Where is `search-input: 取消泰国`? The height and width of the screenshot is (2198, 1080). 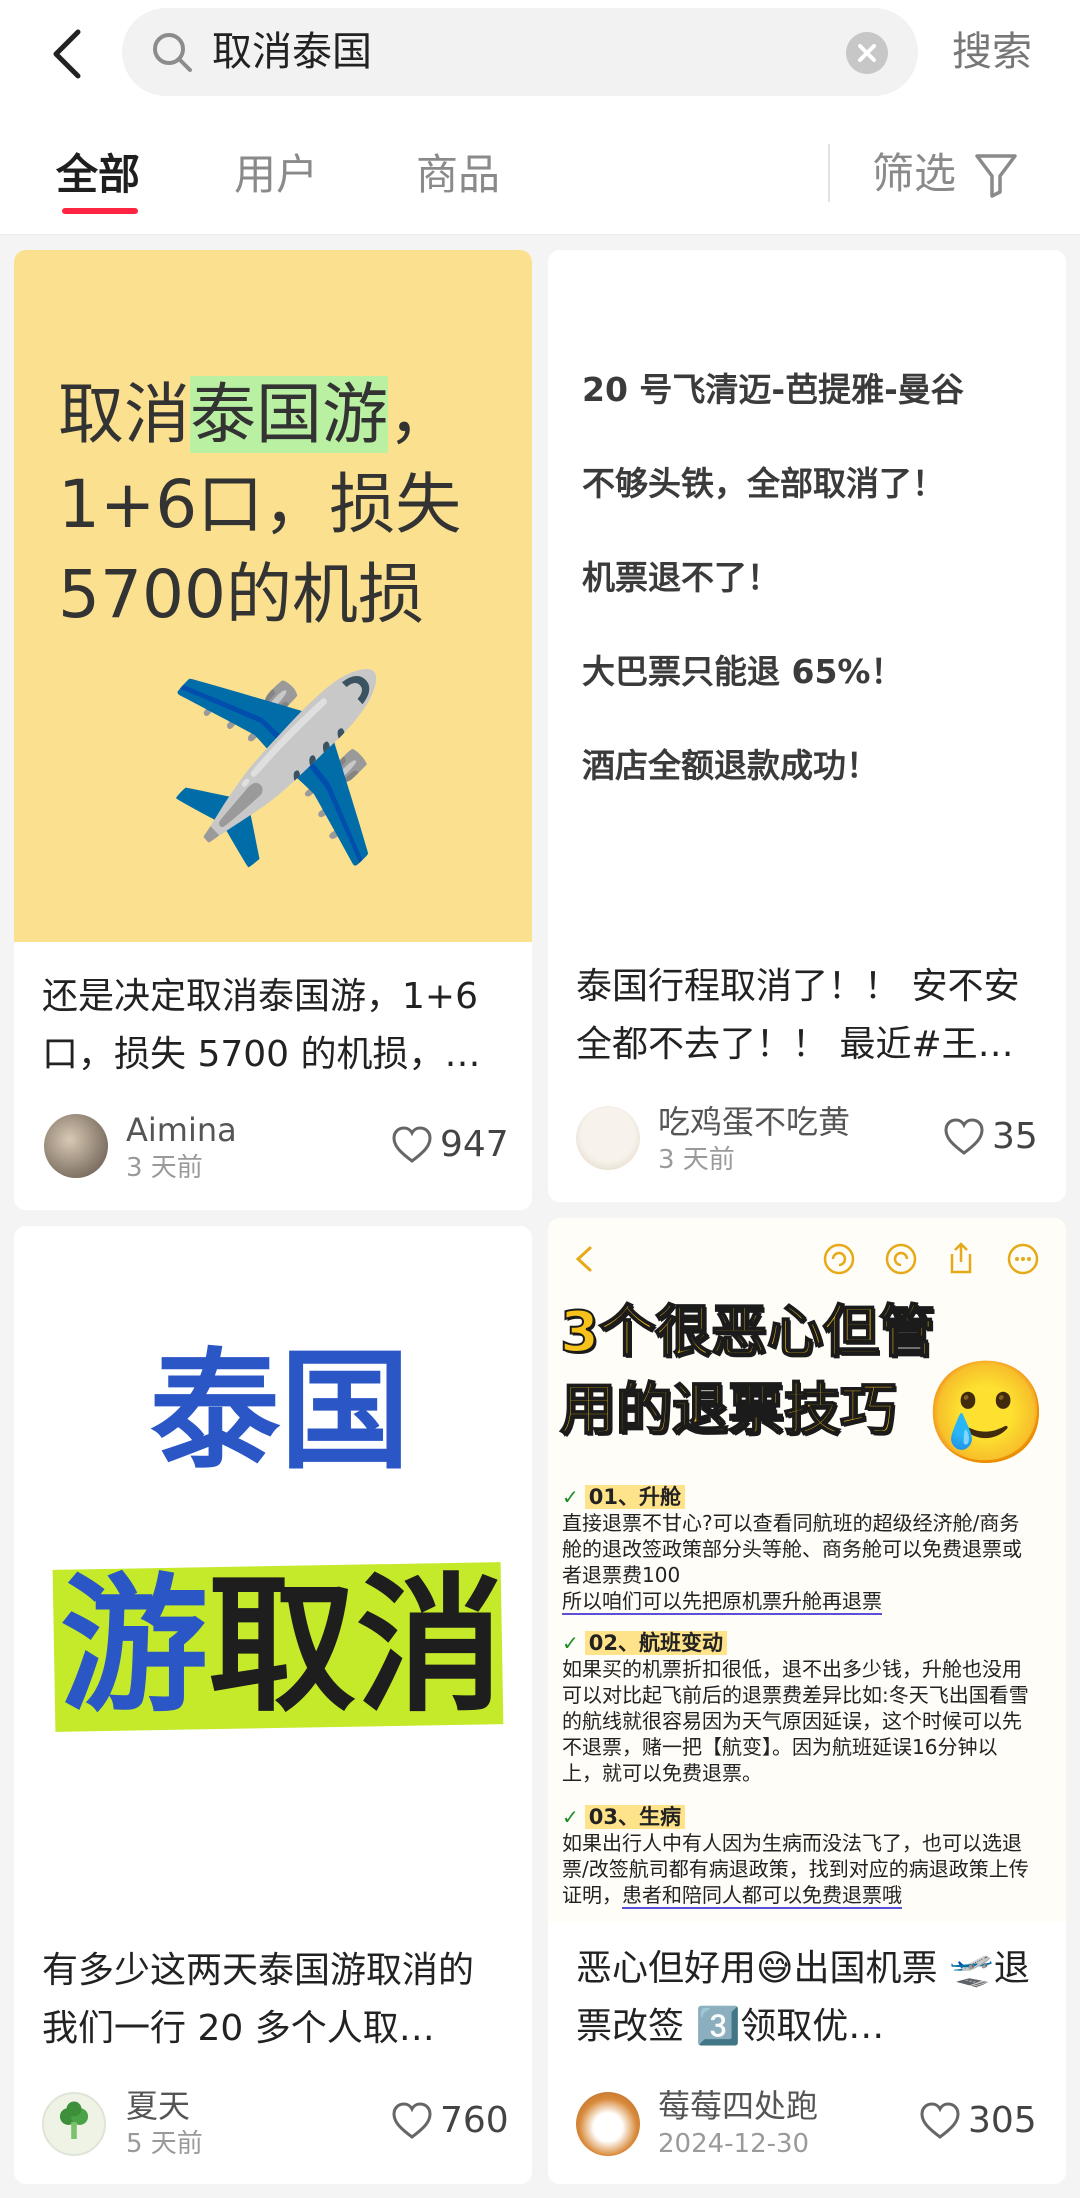
search-input: 取消泰国 is located at coordinates (292, 52).